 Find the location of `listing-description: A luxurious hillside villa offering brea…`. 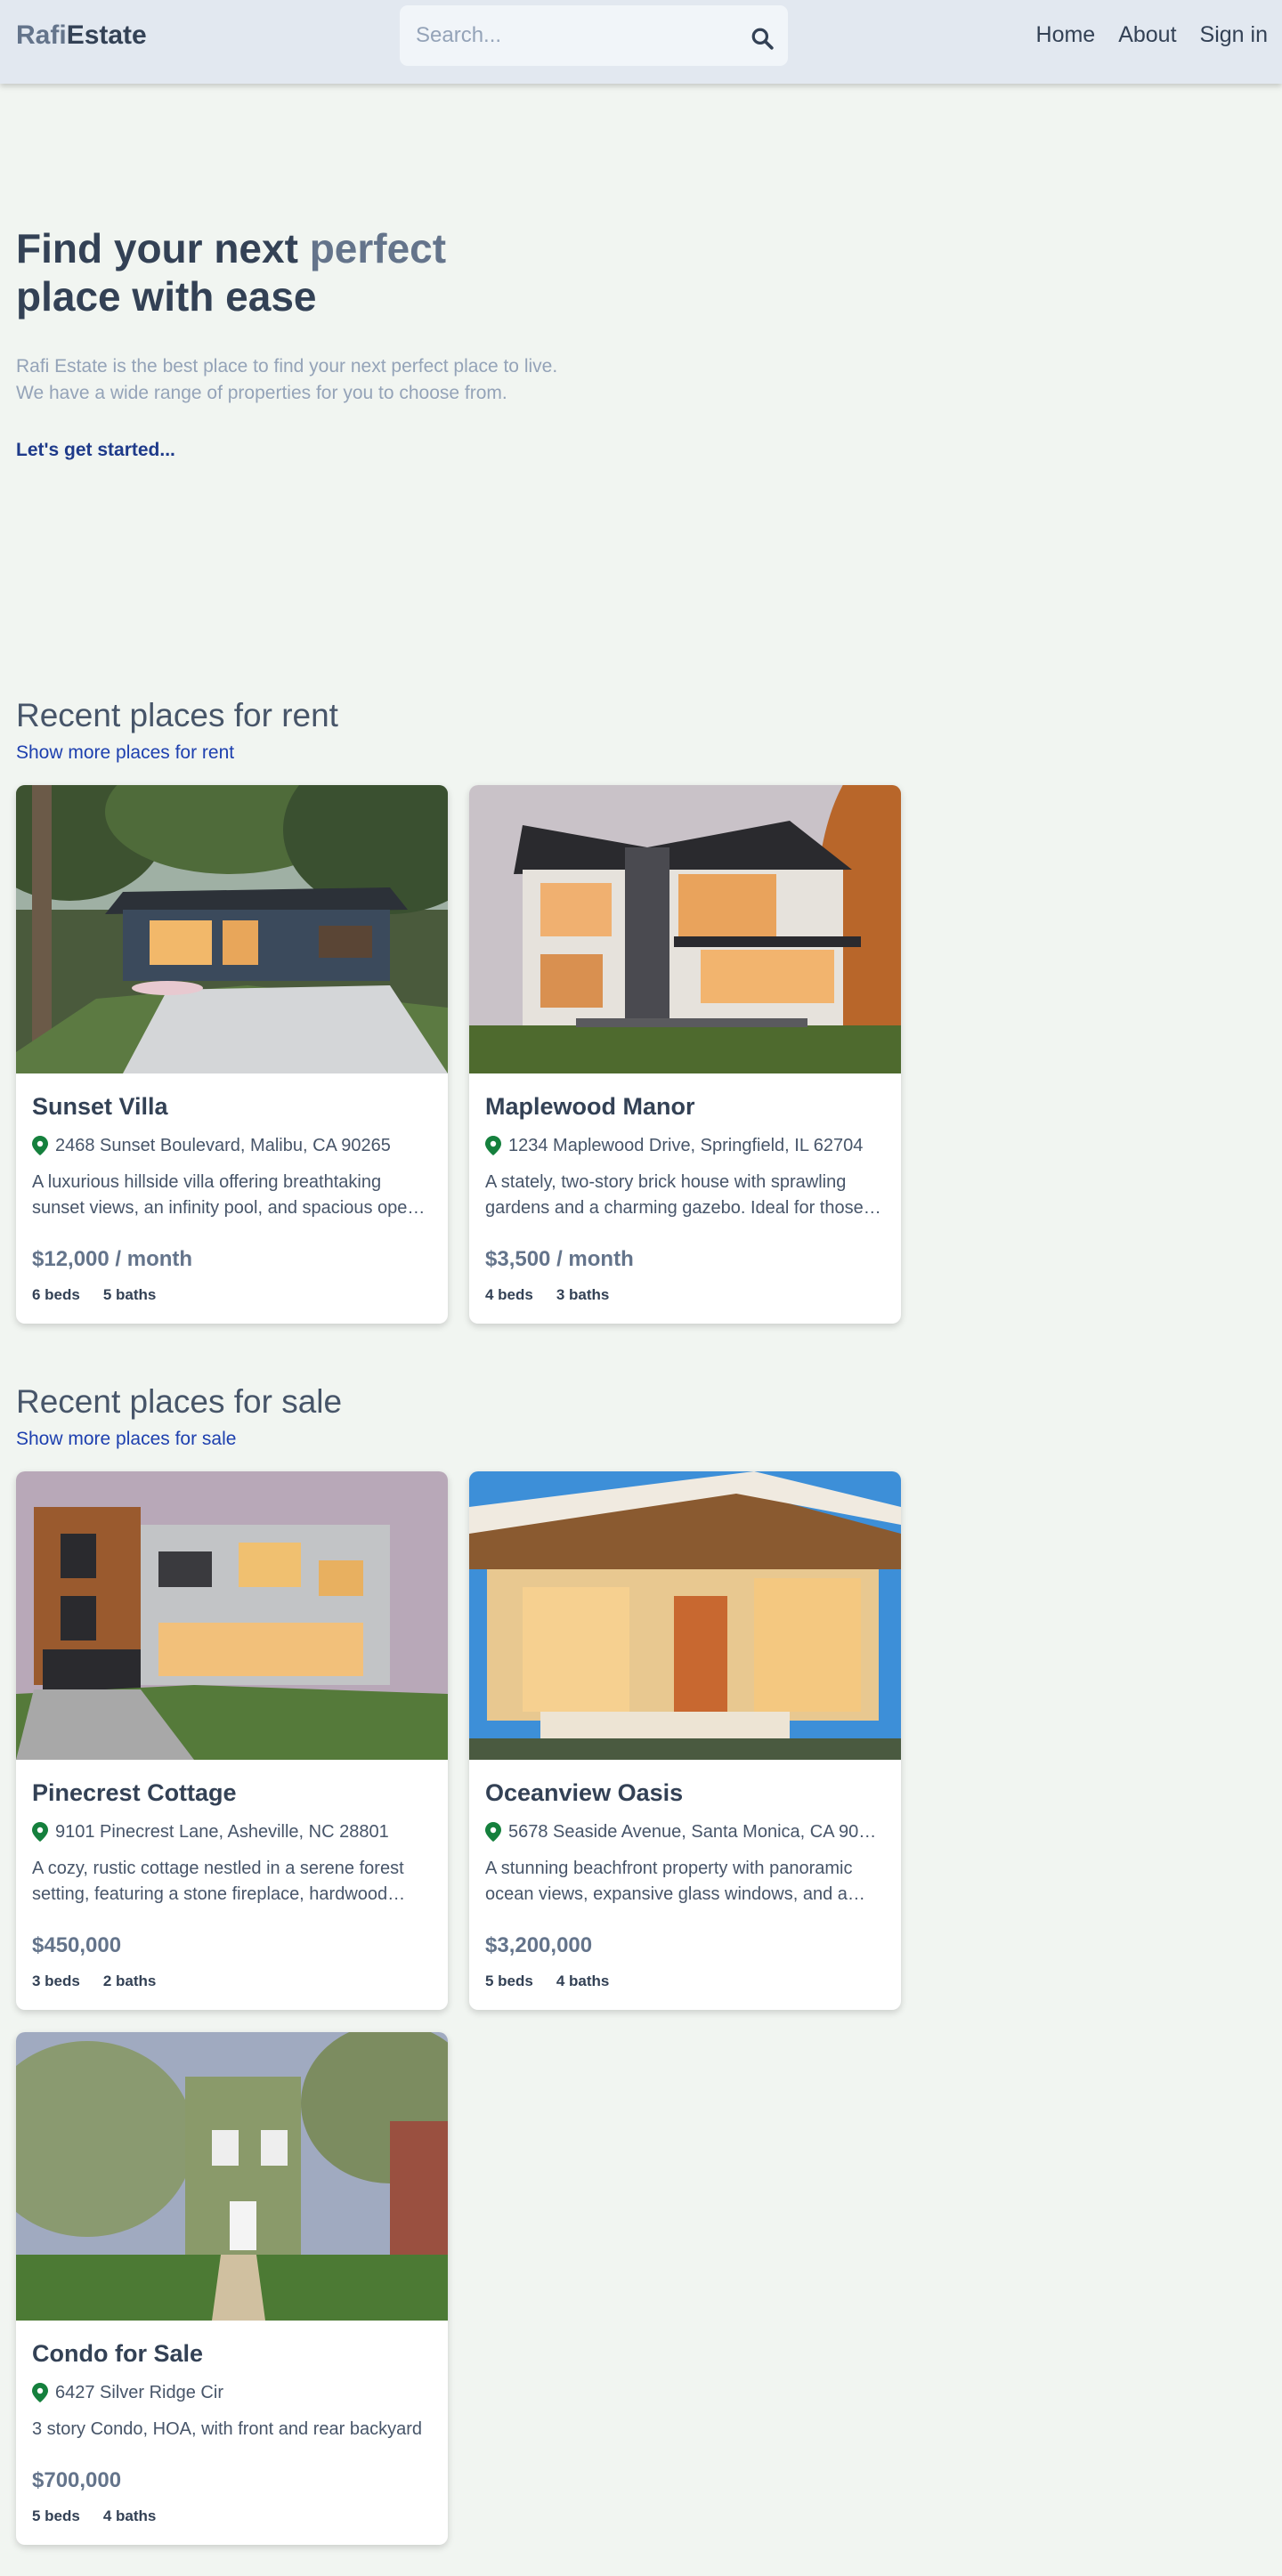

listing-description: A luxurious hillside villa offering brea… is located at coordinates (228, 1195).